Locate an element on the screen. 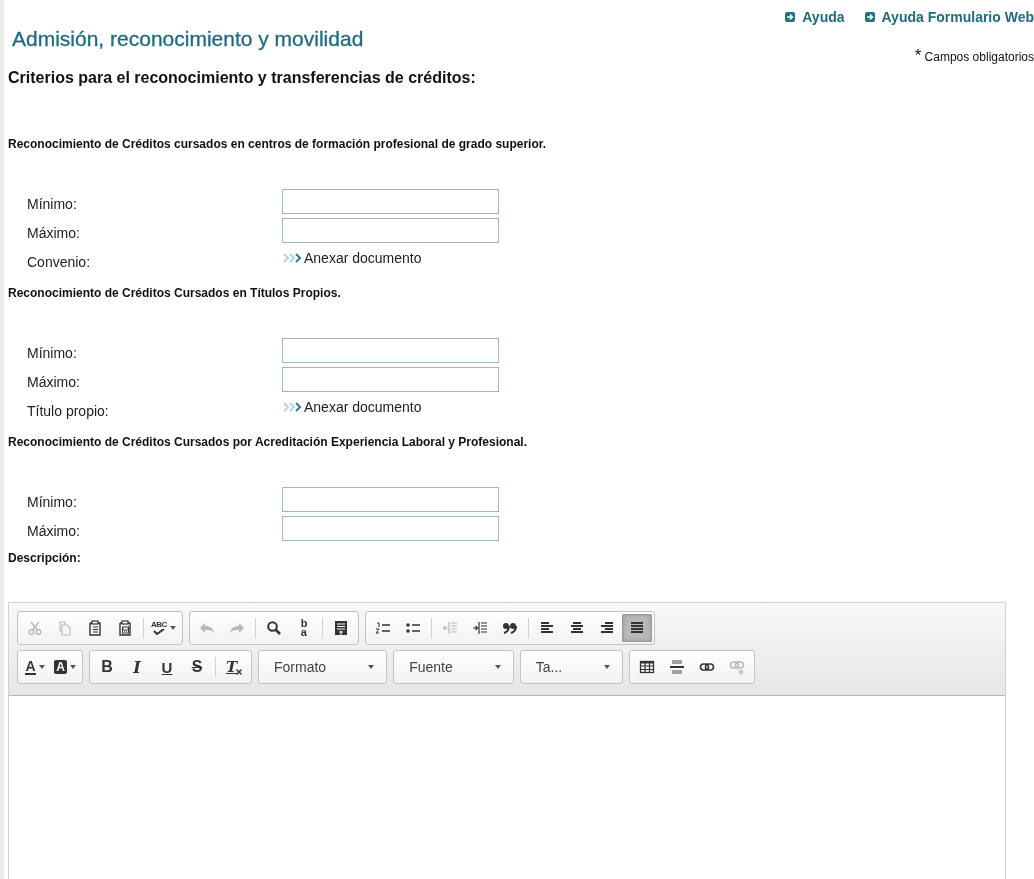 The height and width of the screenshot is (879, 1034). document-icon is located at coordinates (340, 628).